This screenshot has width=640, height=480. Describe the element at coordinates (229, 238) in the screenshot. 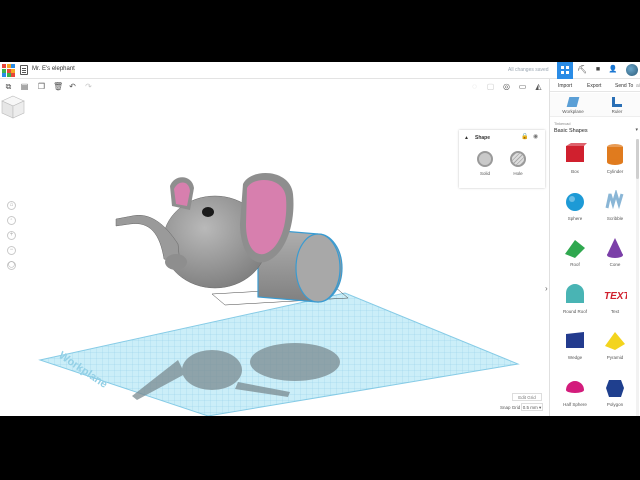

I see `elephant-model` at that location.